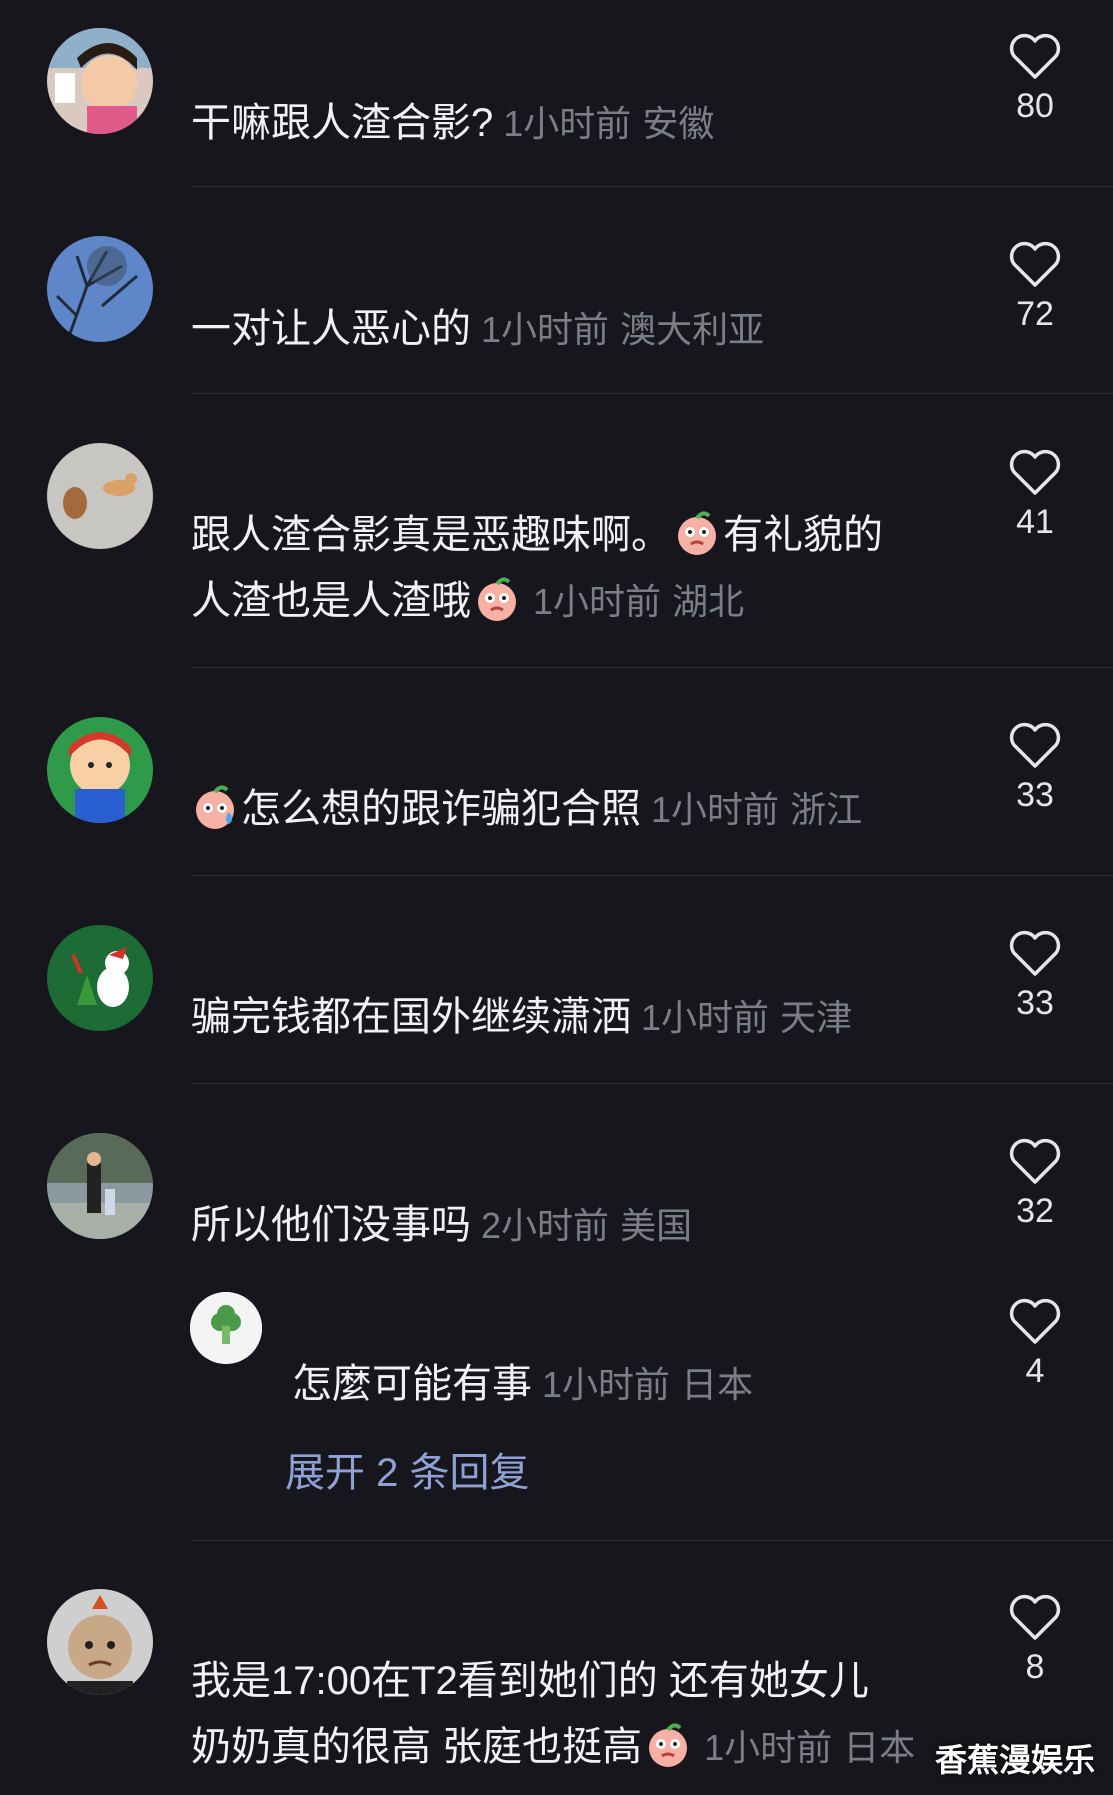 The height and width of the screenshot is (1795, 1113). I want to click on reply-time: 1小时前, so click(606, 1384).